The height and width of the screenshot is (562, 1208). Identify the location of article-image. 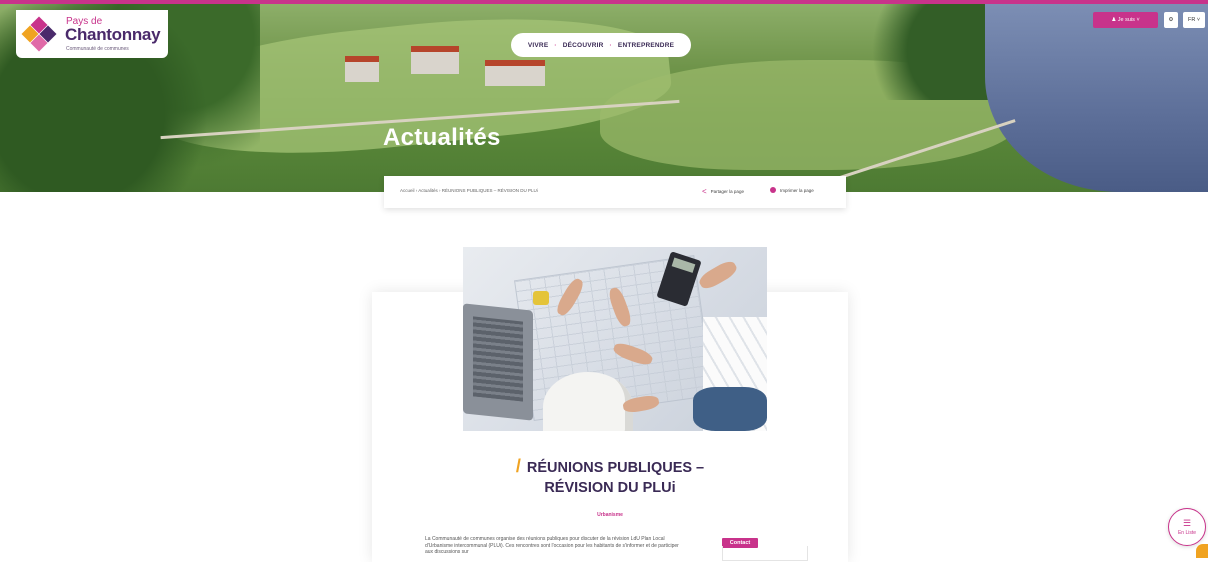
(615, 339).